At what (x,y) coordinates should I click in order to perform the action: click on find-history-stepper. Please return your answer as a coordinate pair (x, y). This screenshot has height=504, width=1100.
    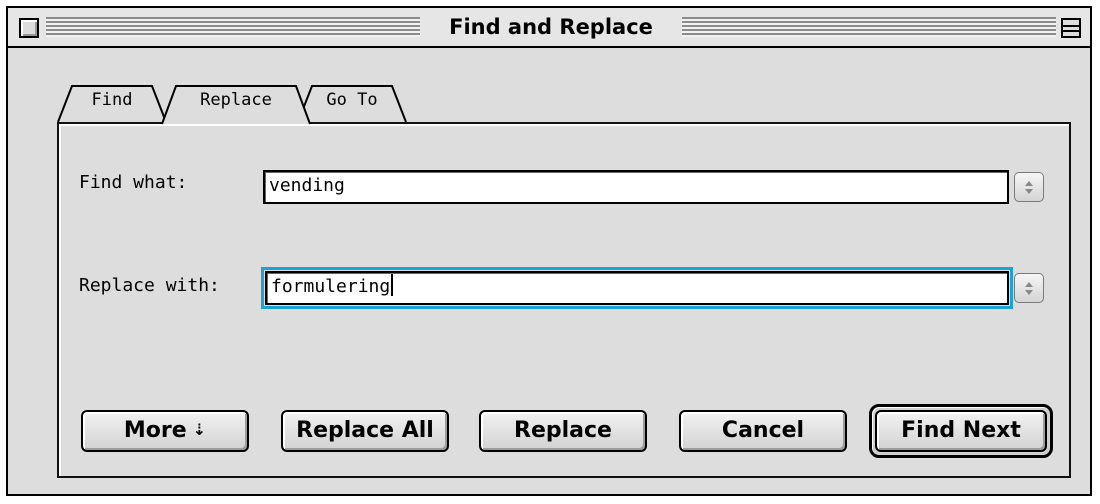
    Looking at the image, I should click on (1029, 187).